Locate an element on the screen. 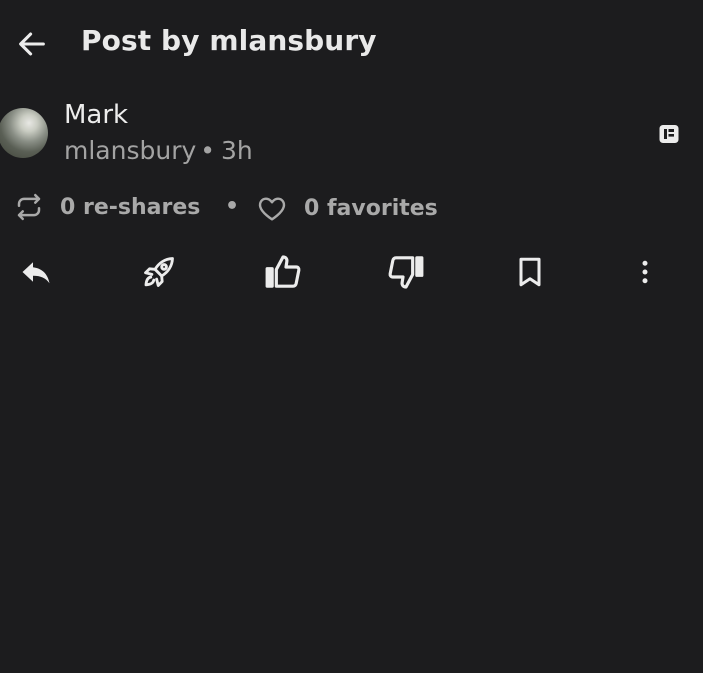  thumbs-down-icon is located at coordinates (406, 272).